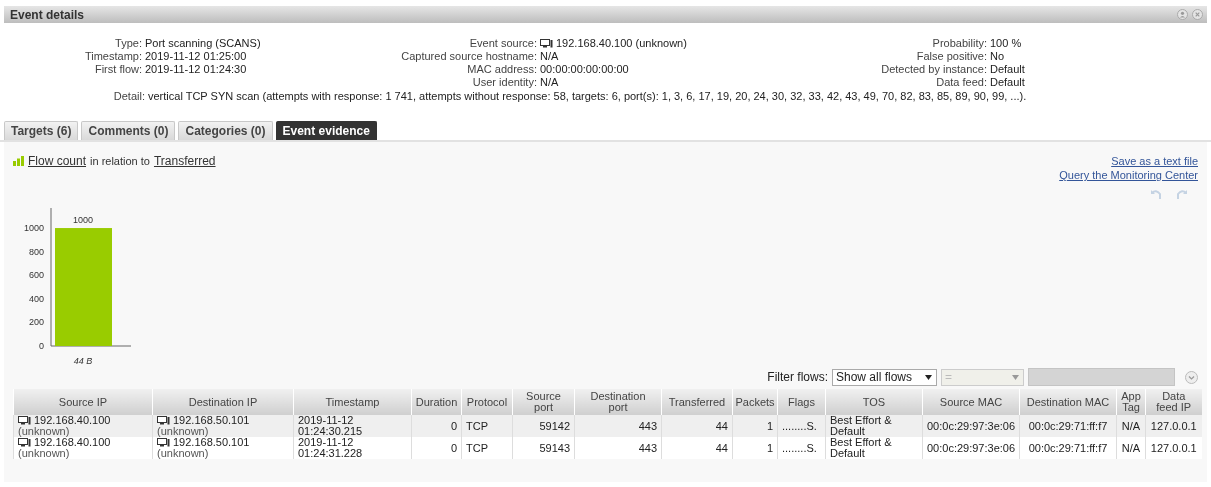  What do you see at coordinates (352, 426) in the screenshot?
I see `table-cell: 2019-11-12 01:24:30.215` at bounding box center [352, 426].